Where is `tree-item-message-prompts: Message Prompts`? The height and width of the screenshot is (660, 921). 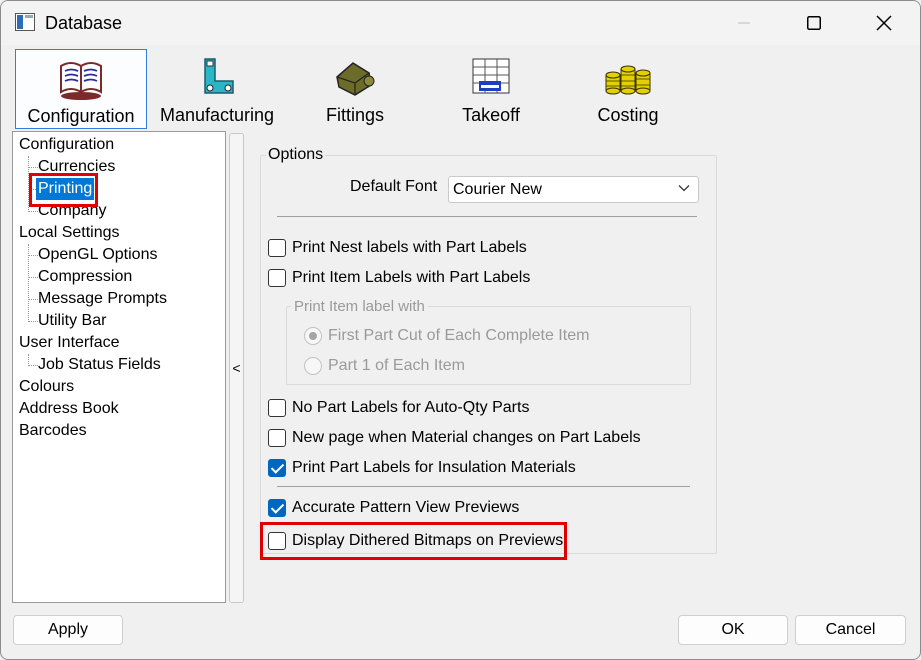
tree-item-message-prompts: Message Prompts is located at coordinates (102, 299).